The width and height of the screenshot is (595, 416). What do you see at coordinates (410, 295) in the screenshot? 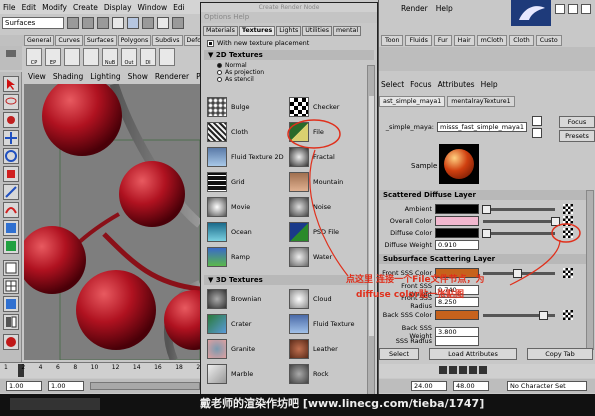
I see `annotation-line-2: diffuse color贴一张贴图` at bounding box center [410, 295].